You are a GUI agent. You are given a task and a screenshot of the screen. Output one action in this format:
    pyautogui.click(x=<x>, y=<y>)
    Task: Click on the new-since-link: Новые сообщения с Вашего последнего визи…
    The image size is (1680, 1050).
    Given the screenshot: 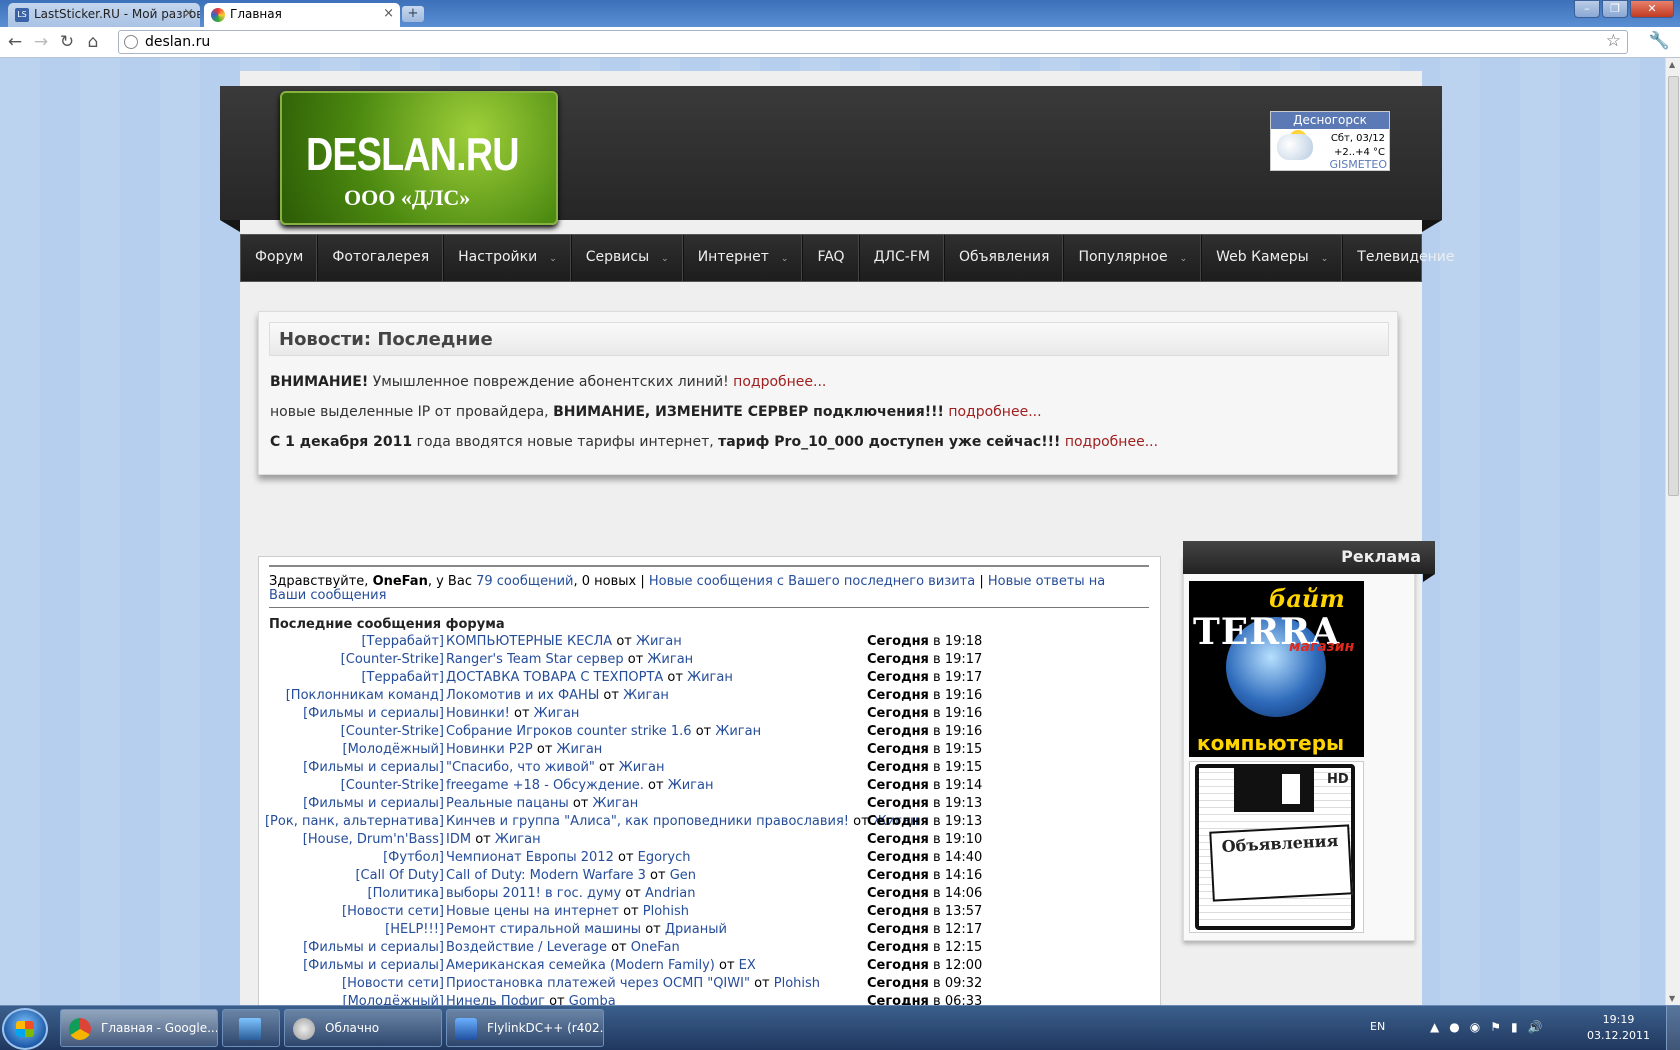 What is the action you would take?
    pyautogui.click(x=812, y=581)
    